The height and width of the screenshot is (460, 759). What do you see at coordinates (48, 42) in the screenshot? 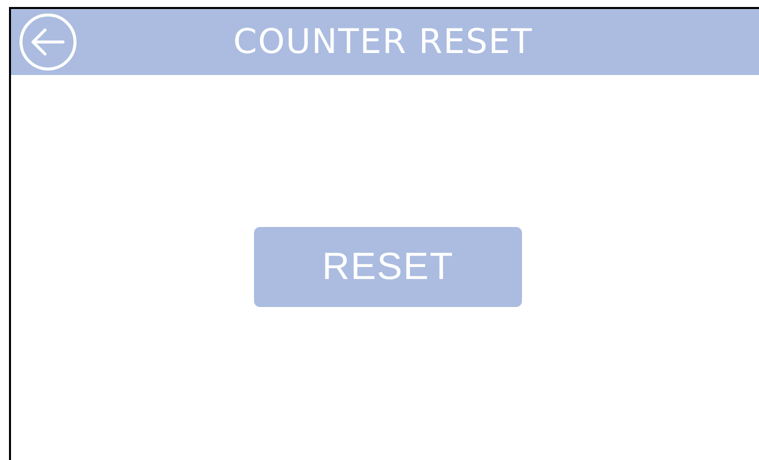
I see `back-button` at bounding box center [48, 42].